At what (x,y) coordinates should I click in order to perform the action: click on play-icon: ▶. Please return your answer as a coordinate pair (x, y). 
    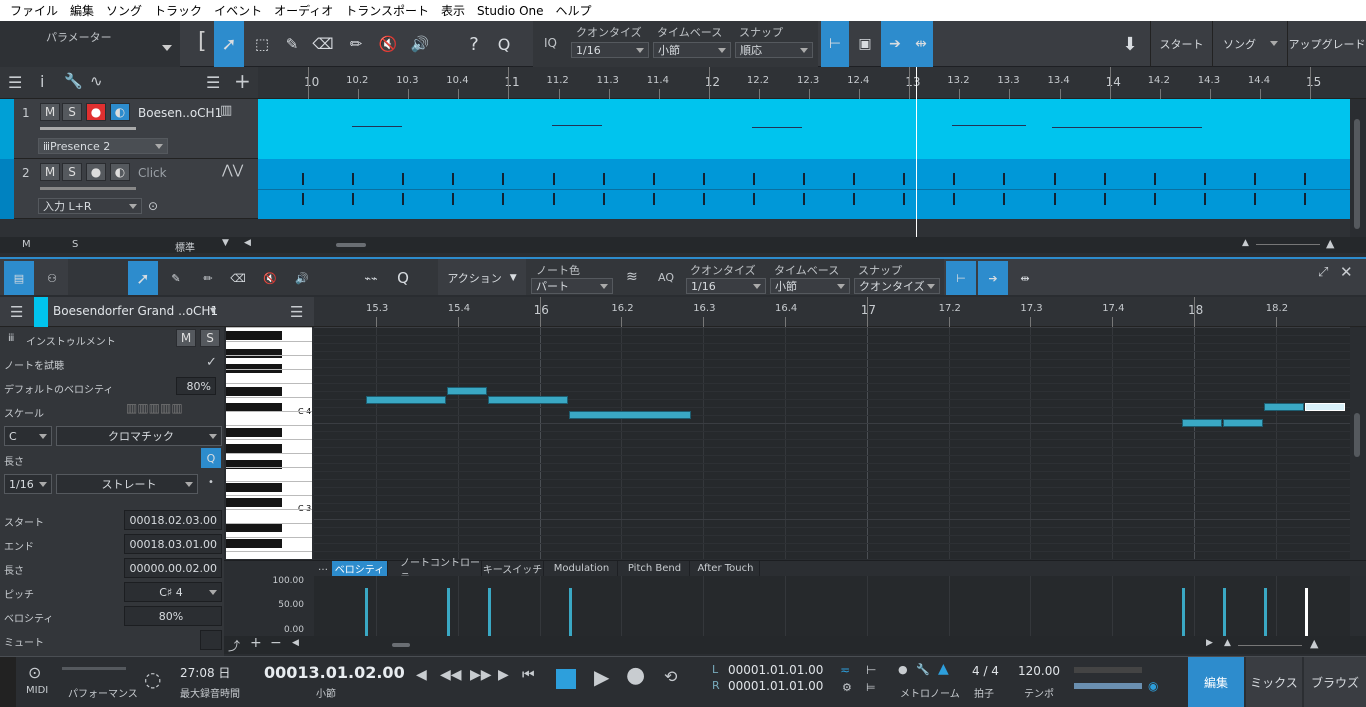
    Looking at the image, I should click on (601, 677).